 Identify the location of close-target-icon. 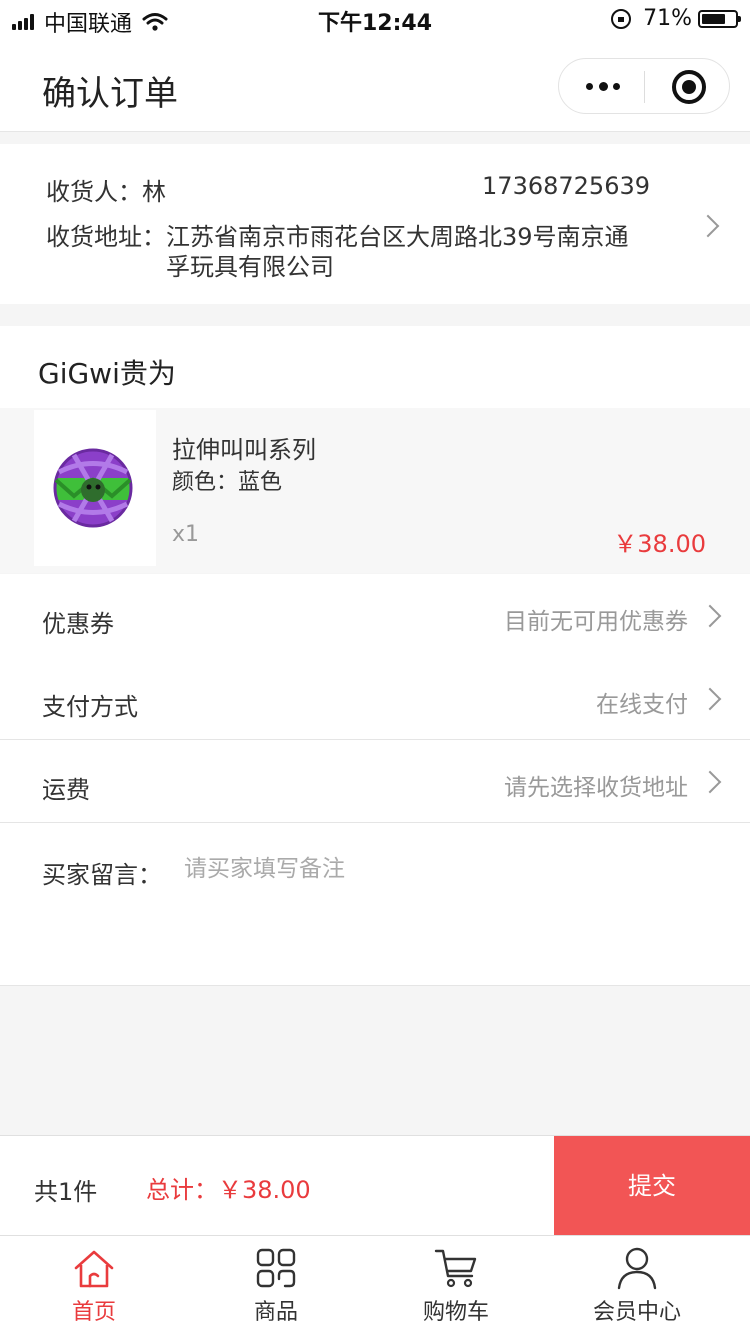
(689, 87).